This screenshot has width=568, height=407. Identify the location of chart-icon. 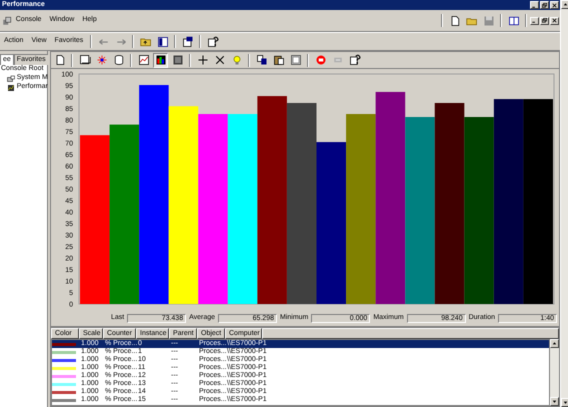
(11, 88).